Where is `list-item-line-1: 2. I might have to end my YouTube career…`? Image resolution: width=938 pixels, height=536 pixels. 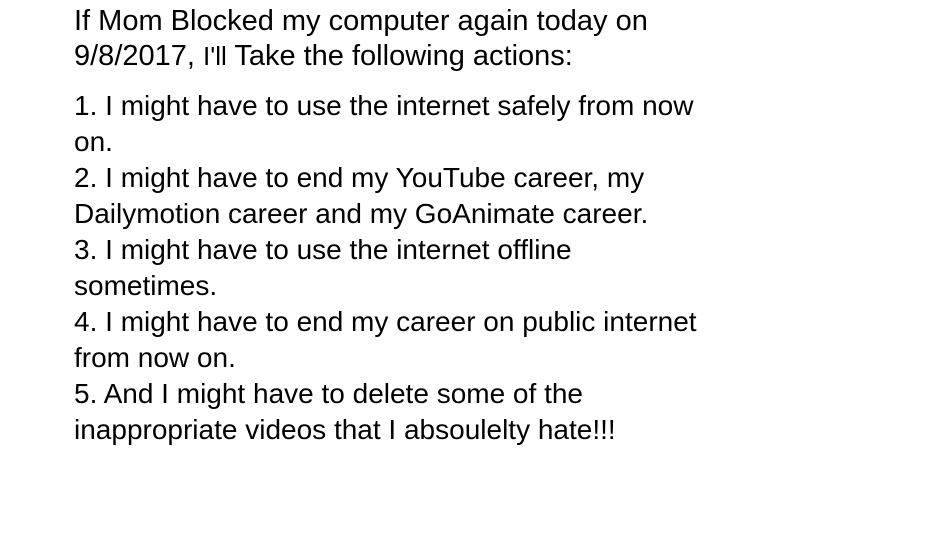
list-item-line-1: 2. I might have to end my YouTube career… is located at coordinates (359, 177).